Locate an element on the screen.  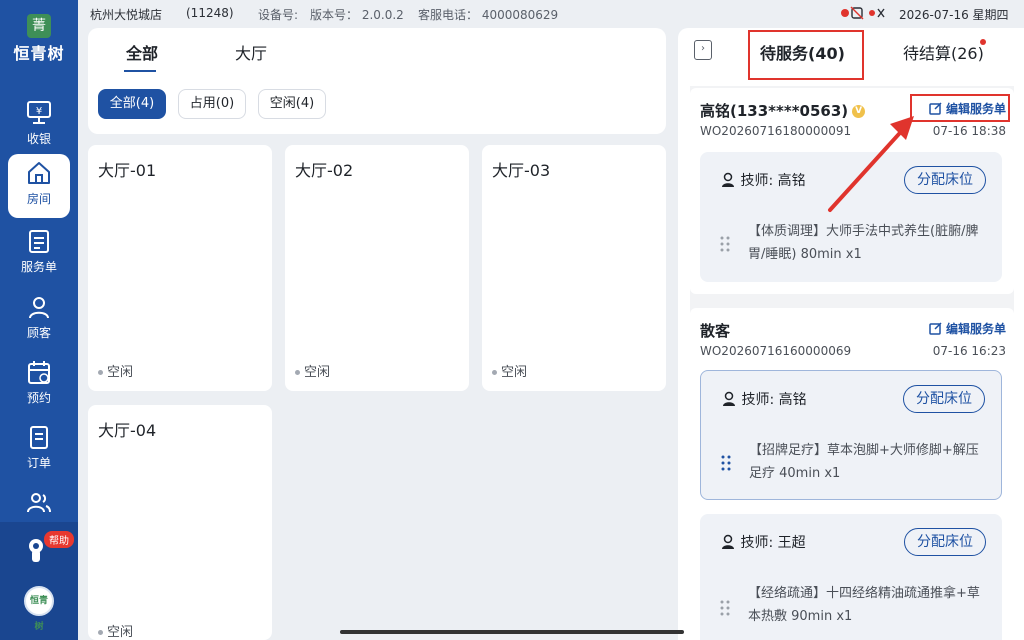
nav-item-appointments: 预约 is located at coordinates (39, 385).